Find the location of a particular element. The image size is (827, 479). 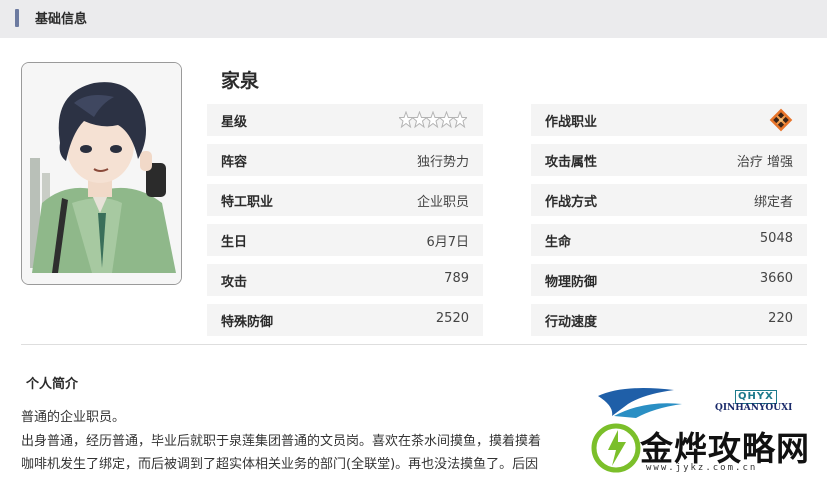

stat-label: 作战方式 is located at coordinates (571, 202).